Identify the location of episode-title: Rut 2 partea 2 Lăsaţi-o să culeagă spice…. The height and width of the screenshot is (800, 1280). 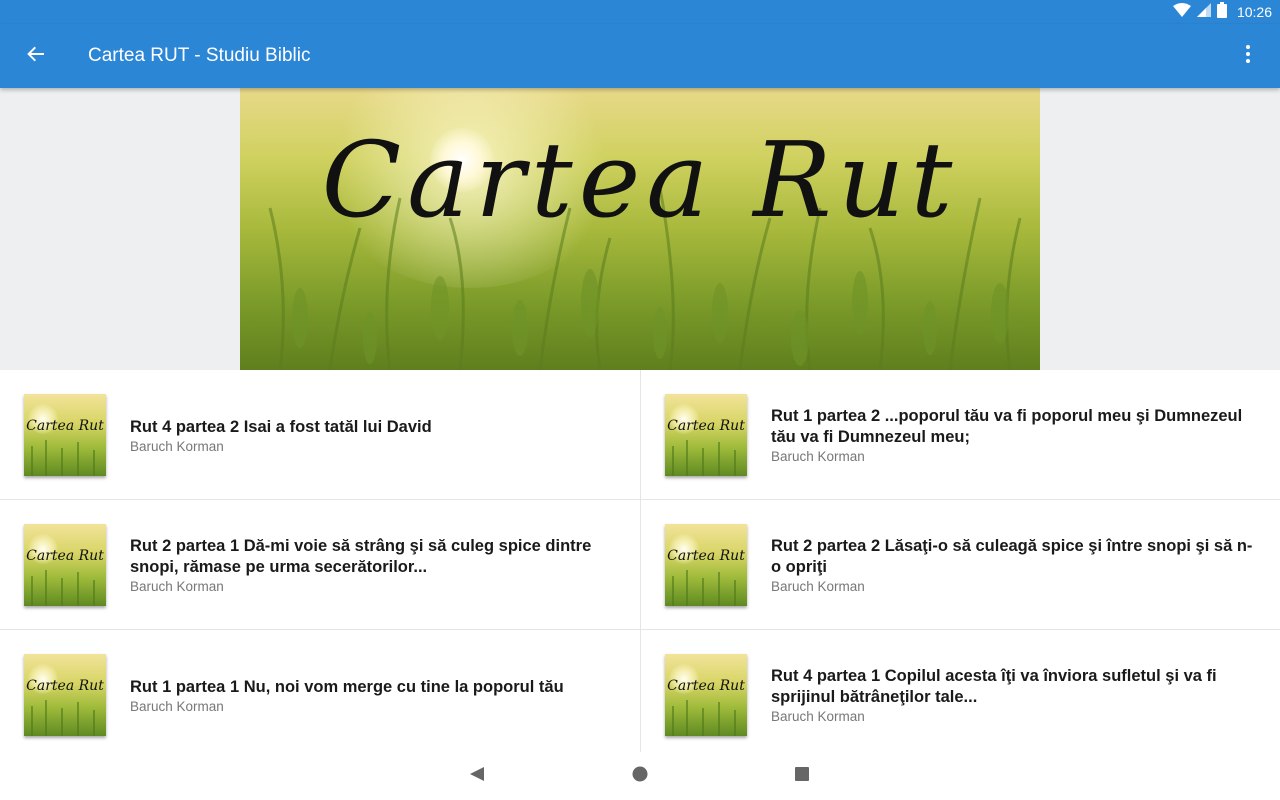
(1012, 556).